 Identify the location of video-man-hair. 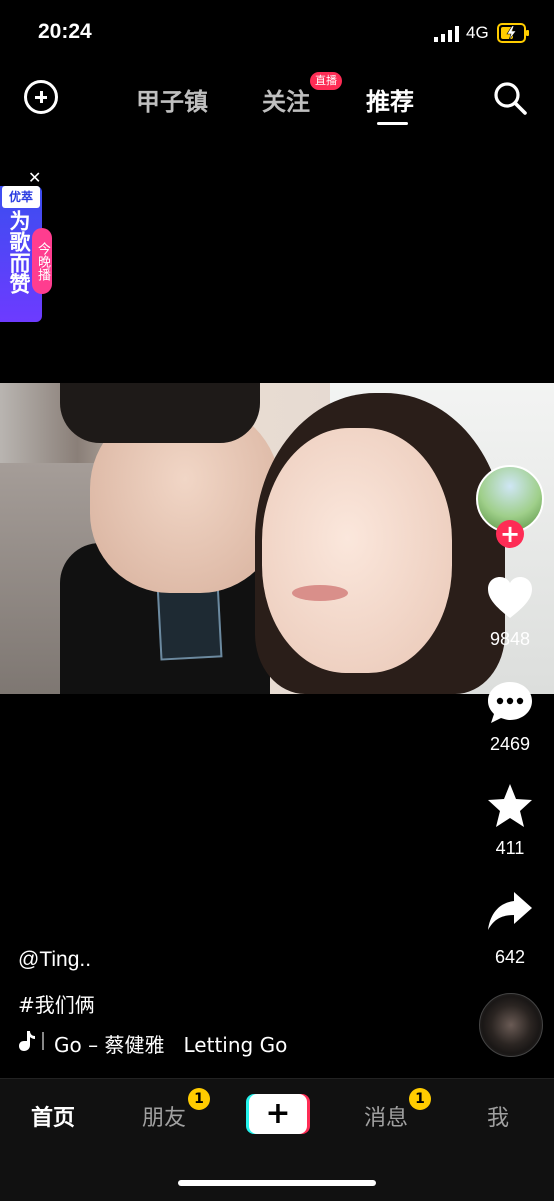
(160, 413).